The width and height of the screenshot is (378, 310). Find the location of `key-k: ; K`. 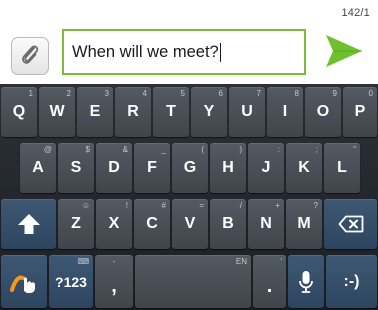

key-k: ; K is located at coordinates (304, 168).